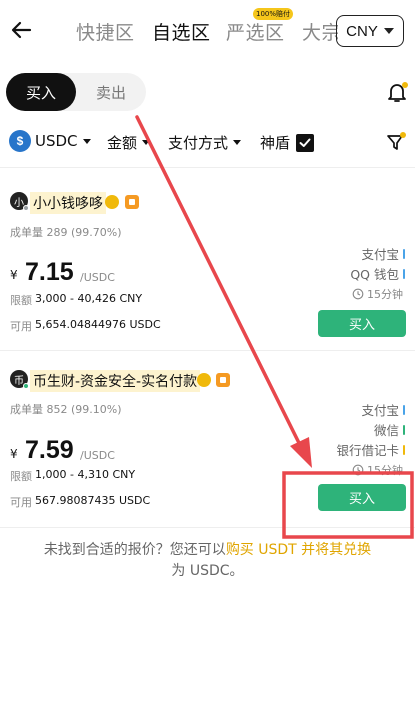 This screenshot has width=415, height=702. What do you see at coordinates (84, 409) in the screenshot?
I see `trade-count-value: 852 (99.10%)` at bounding box center [84, 409].